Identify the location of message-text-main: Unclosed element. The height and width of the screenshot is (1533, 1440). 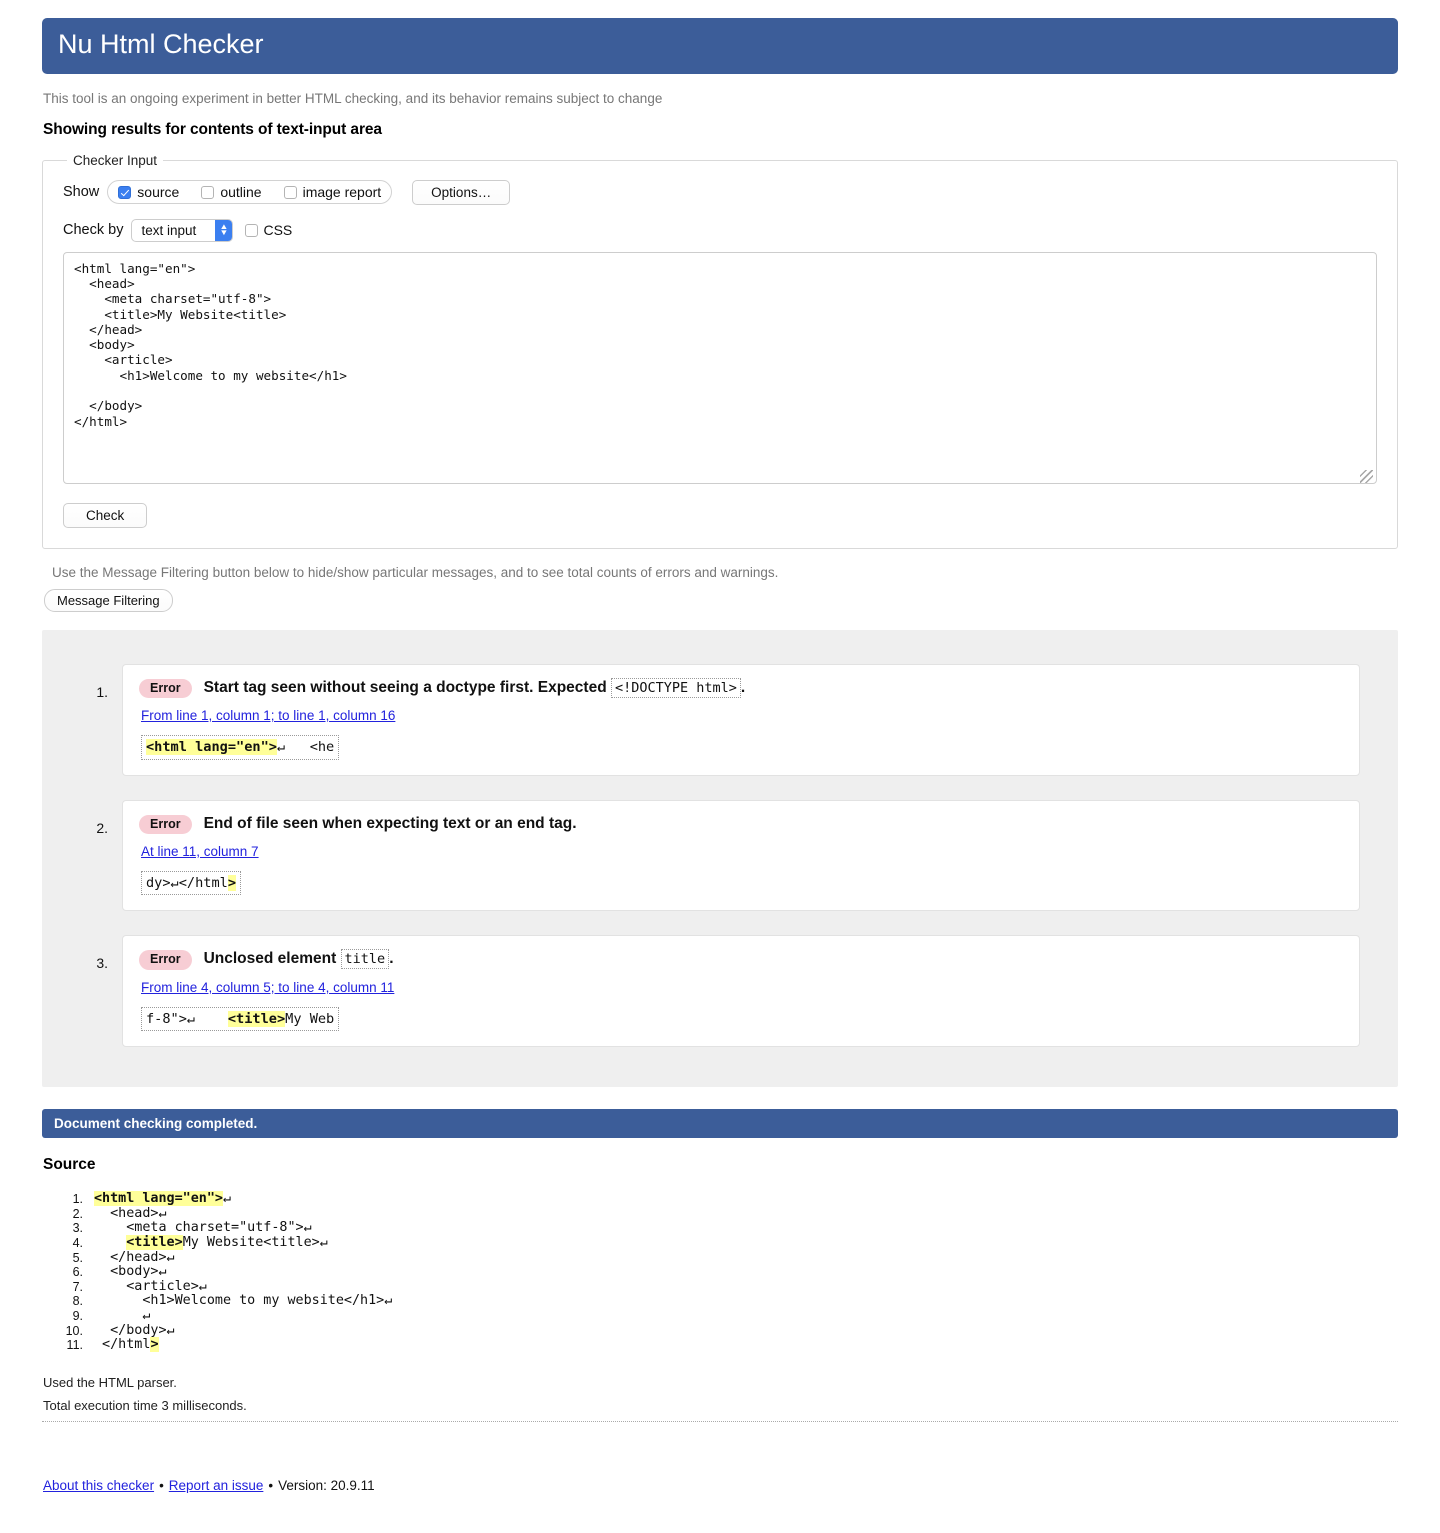
(270, 959).